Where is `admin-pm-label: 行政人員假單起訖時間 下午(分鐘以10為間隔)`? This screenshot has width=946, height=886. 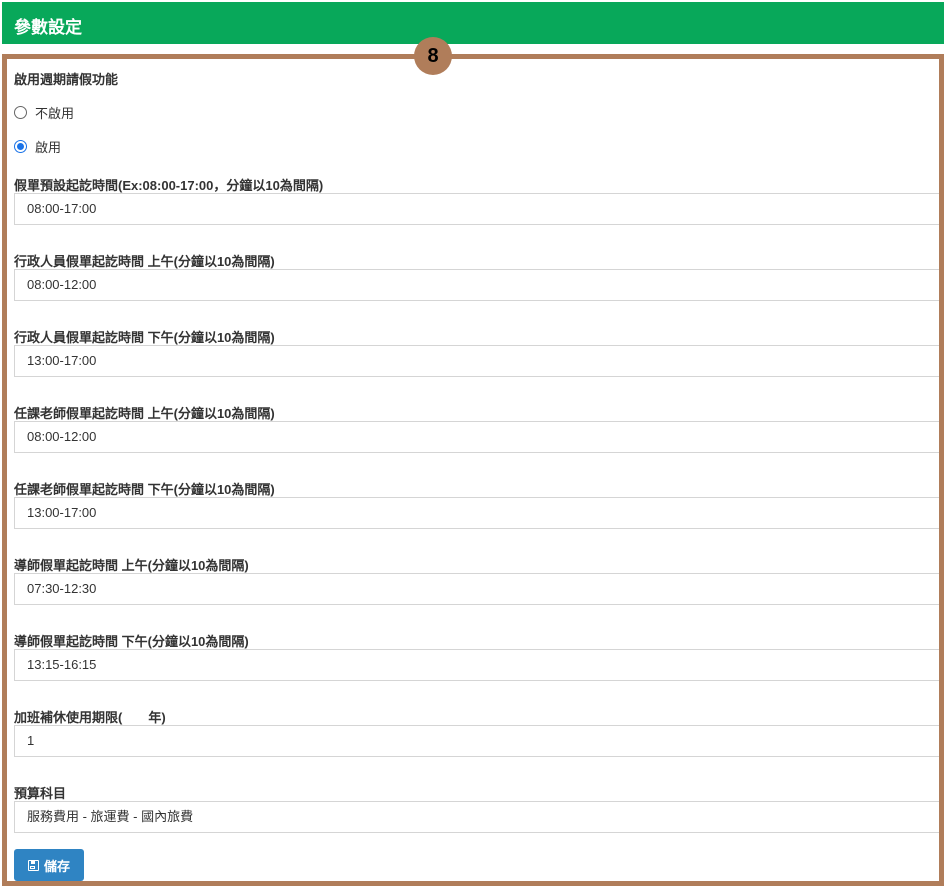
admin-pm-label: 行政人員假單起訖時間 下午(分鐘以10為間隔) is located at coordinates (144, 337).